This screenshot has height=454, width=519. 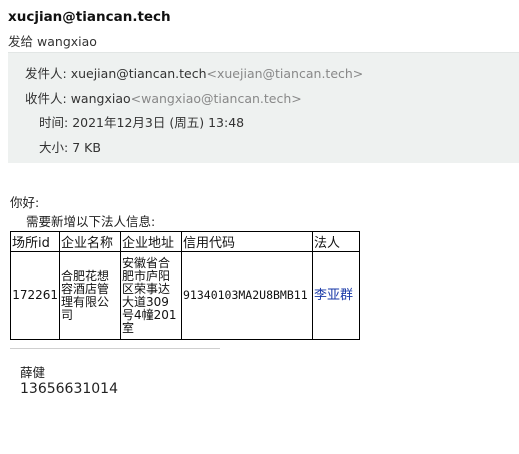 I want to click on from-label: 发件人:, so click(x=46, y=73).